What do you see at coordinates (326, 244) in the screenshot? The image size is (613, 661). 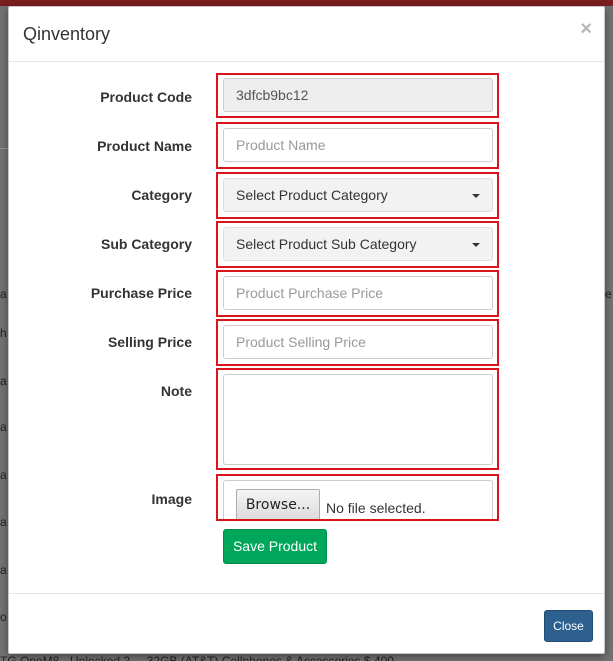 I see `sub-category-selected-value: Select Product Sub Category` at bounding box center [326, 244].